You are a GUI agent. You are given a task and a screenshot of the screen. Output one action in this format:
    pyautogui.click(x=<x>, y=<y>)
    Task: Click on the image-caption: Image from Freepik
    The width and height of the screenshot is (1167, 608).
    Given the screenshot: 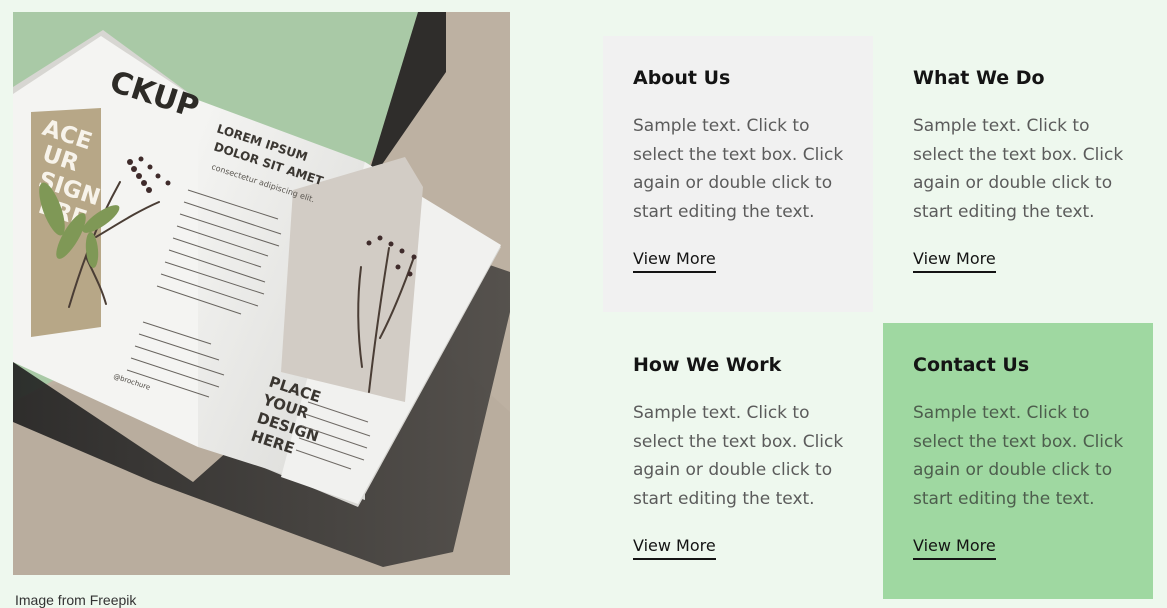 What is the action you would take?
    pyautogui.click(x=75, y=600)
    